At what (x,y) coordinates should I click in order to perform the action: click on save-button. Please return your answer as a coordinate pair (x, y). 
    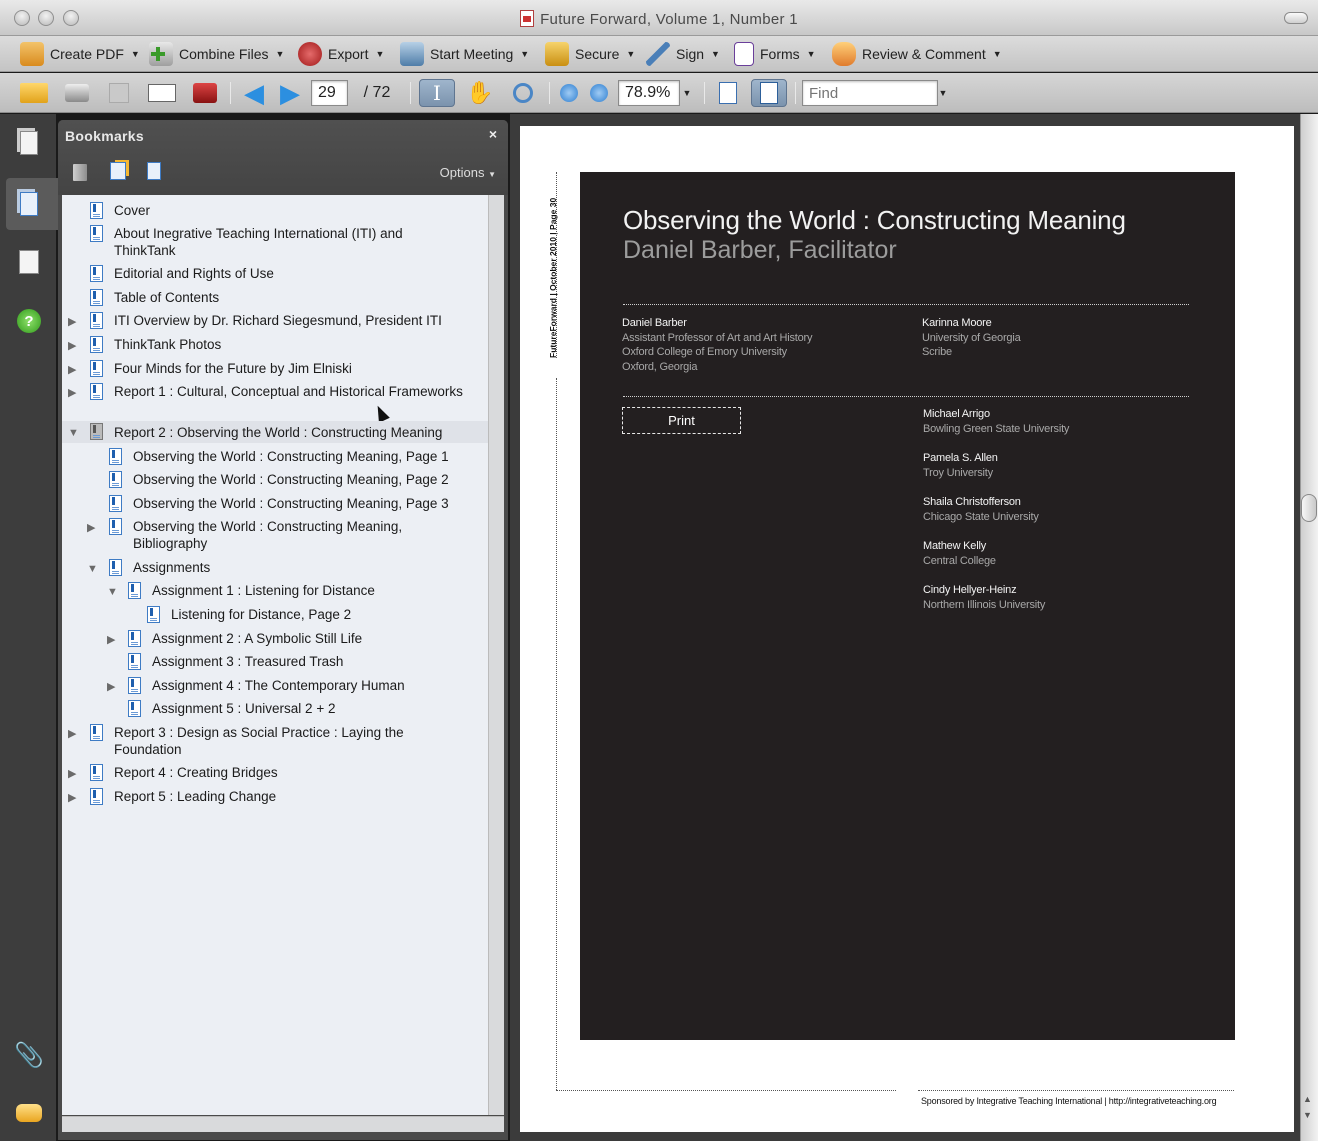
    Looking at the image, I should click on (119, 93).